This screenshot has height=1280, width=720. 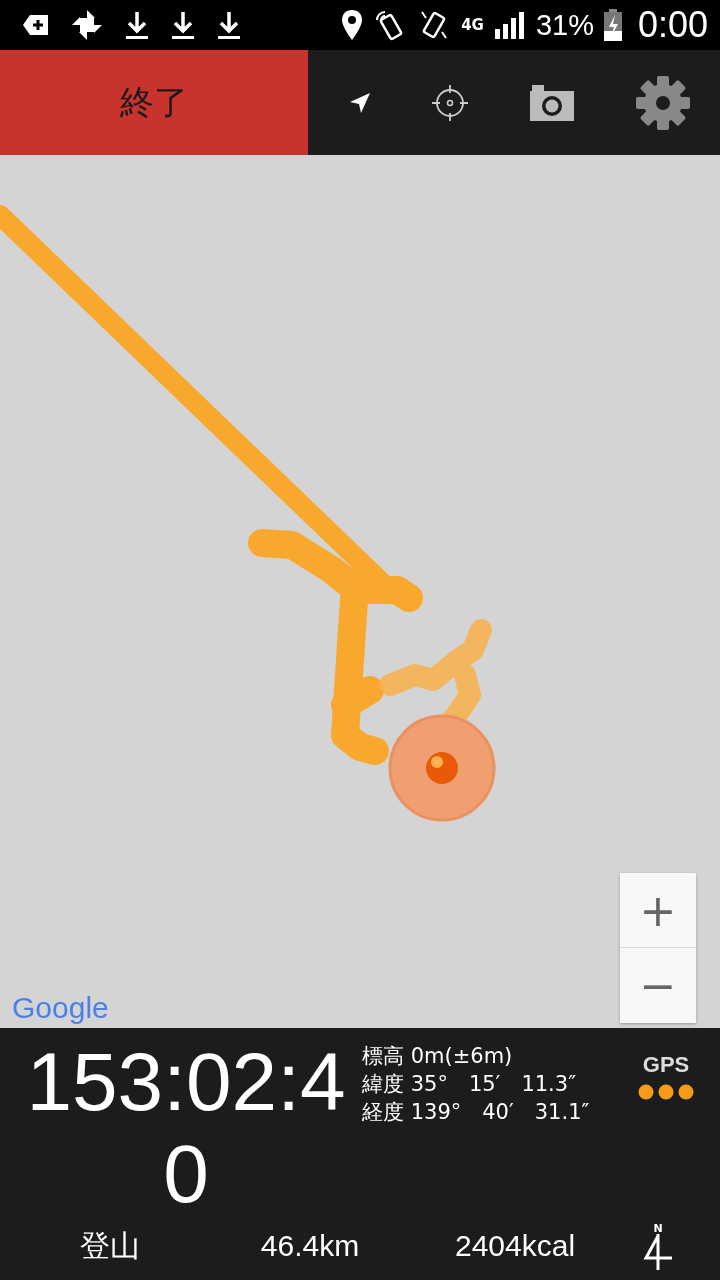 What do you see at coordinates (438, 1056) in the screenshot?
I see `location-info-line: 標高 0m(±6m)` at bounding box center [438, 1056].